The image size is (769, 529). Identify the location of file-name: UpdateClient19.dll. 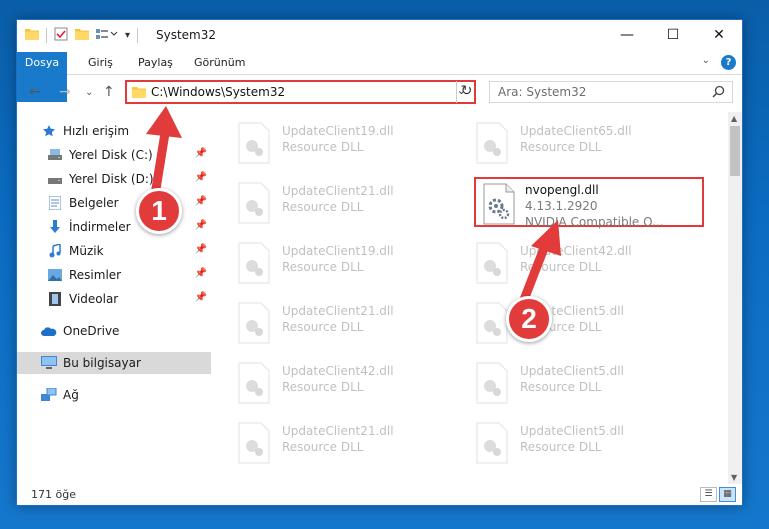
(338, 251).